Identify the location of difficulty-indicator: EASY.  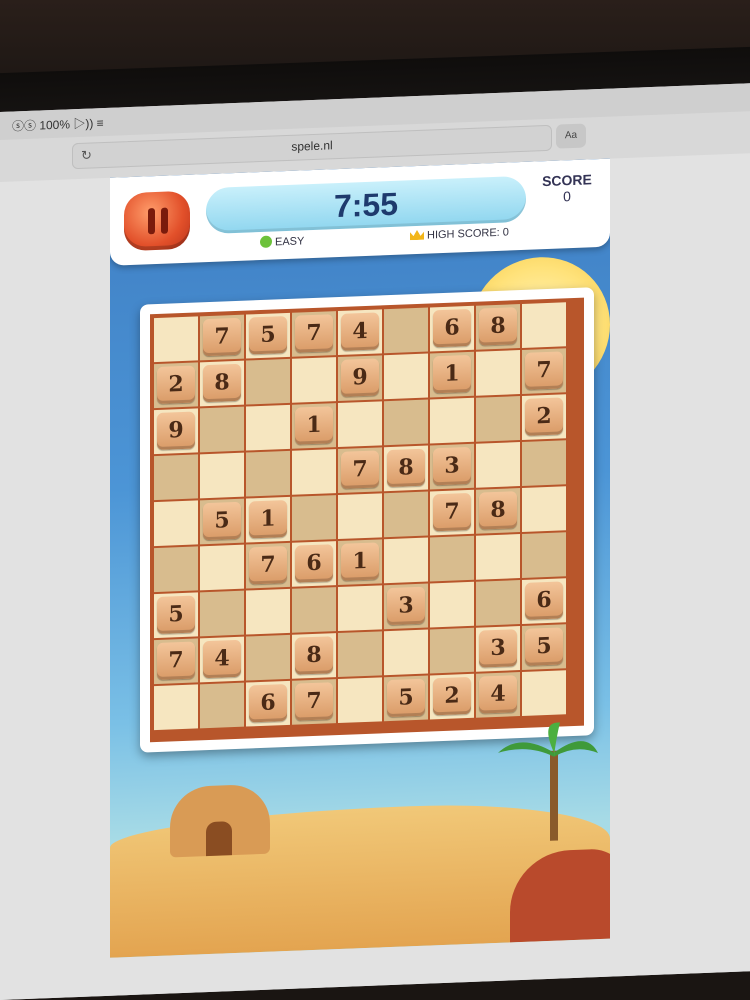
(282, 241).